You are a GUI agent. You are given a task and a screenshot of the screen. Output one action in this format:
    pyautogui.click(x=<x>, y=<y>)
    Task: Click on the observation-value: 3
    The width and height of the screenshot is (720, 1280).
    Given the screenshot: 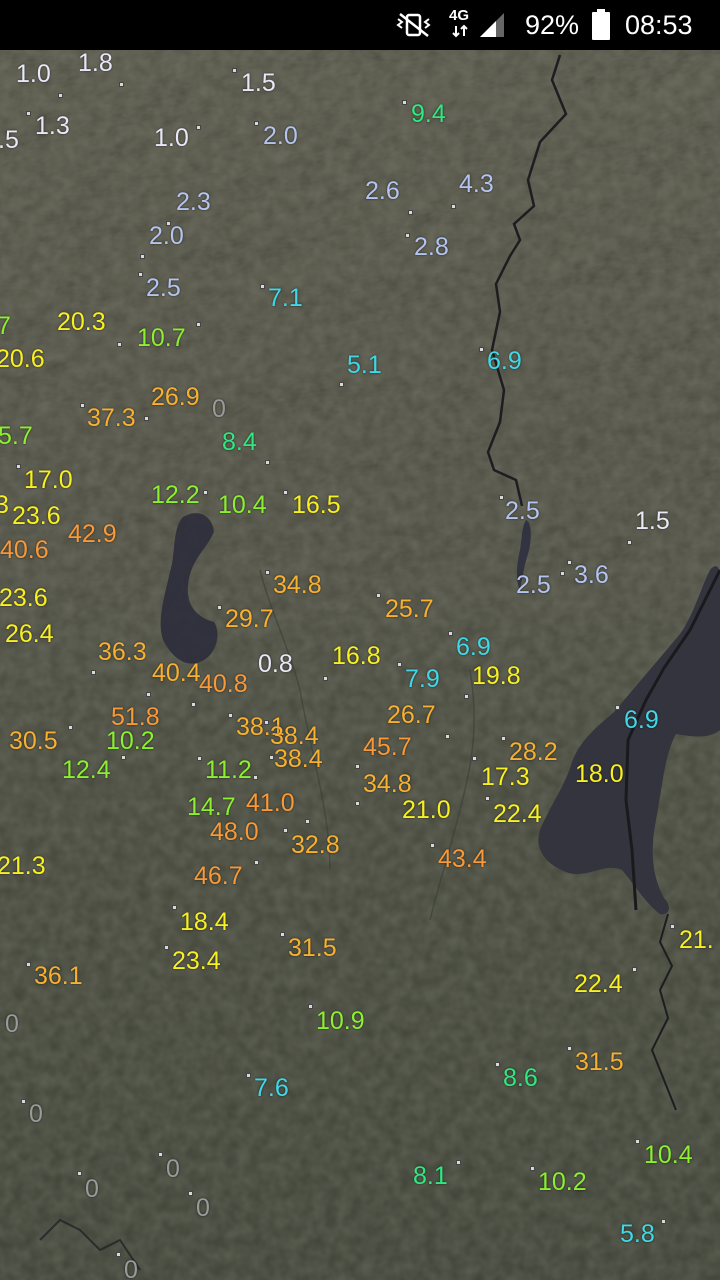 What is the action you would take?
    pyautogui.click(x=4, y=505)
    